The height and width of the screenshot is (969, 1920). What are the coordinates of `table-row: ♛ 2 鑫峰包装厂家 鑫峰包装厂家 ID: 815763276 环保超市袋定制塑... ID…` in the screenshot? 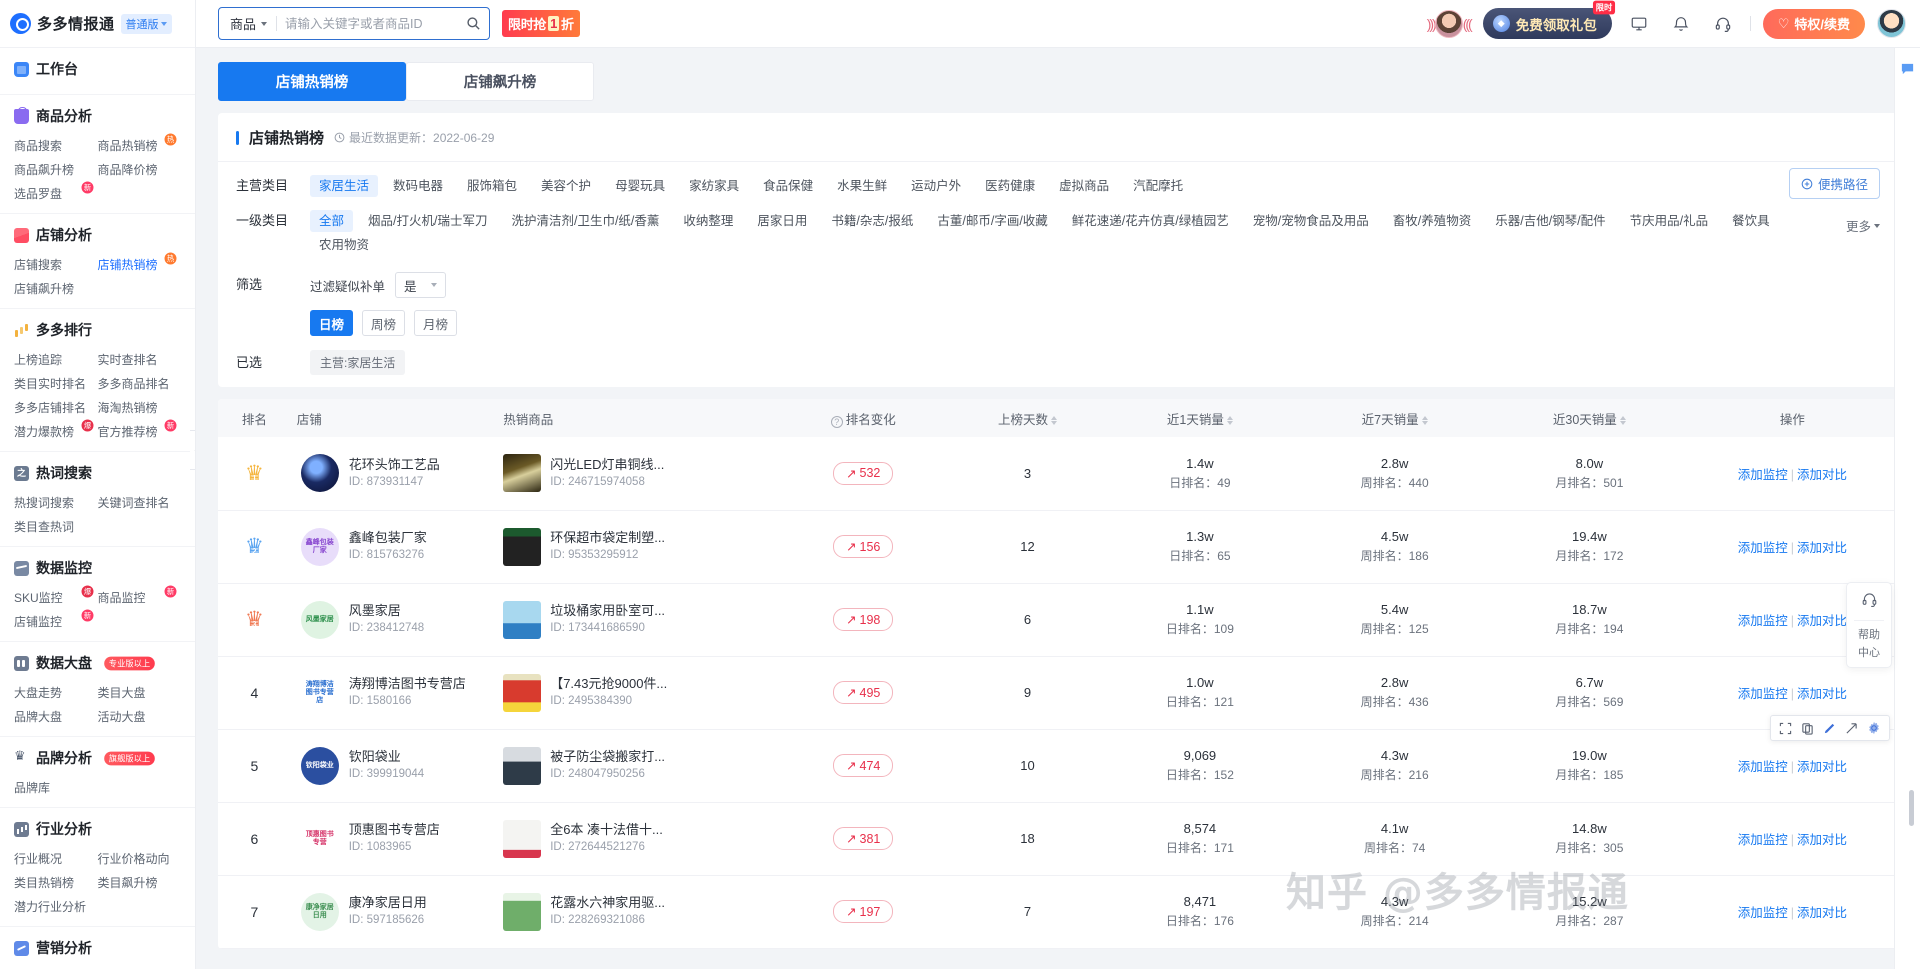 It's located at (1058, 547).